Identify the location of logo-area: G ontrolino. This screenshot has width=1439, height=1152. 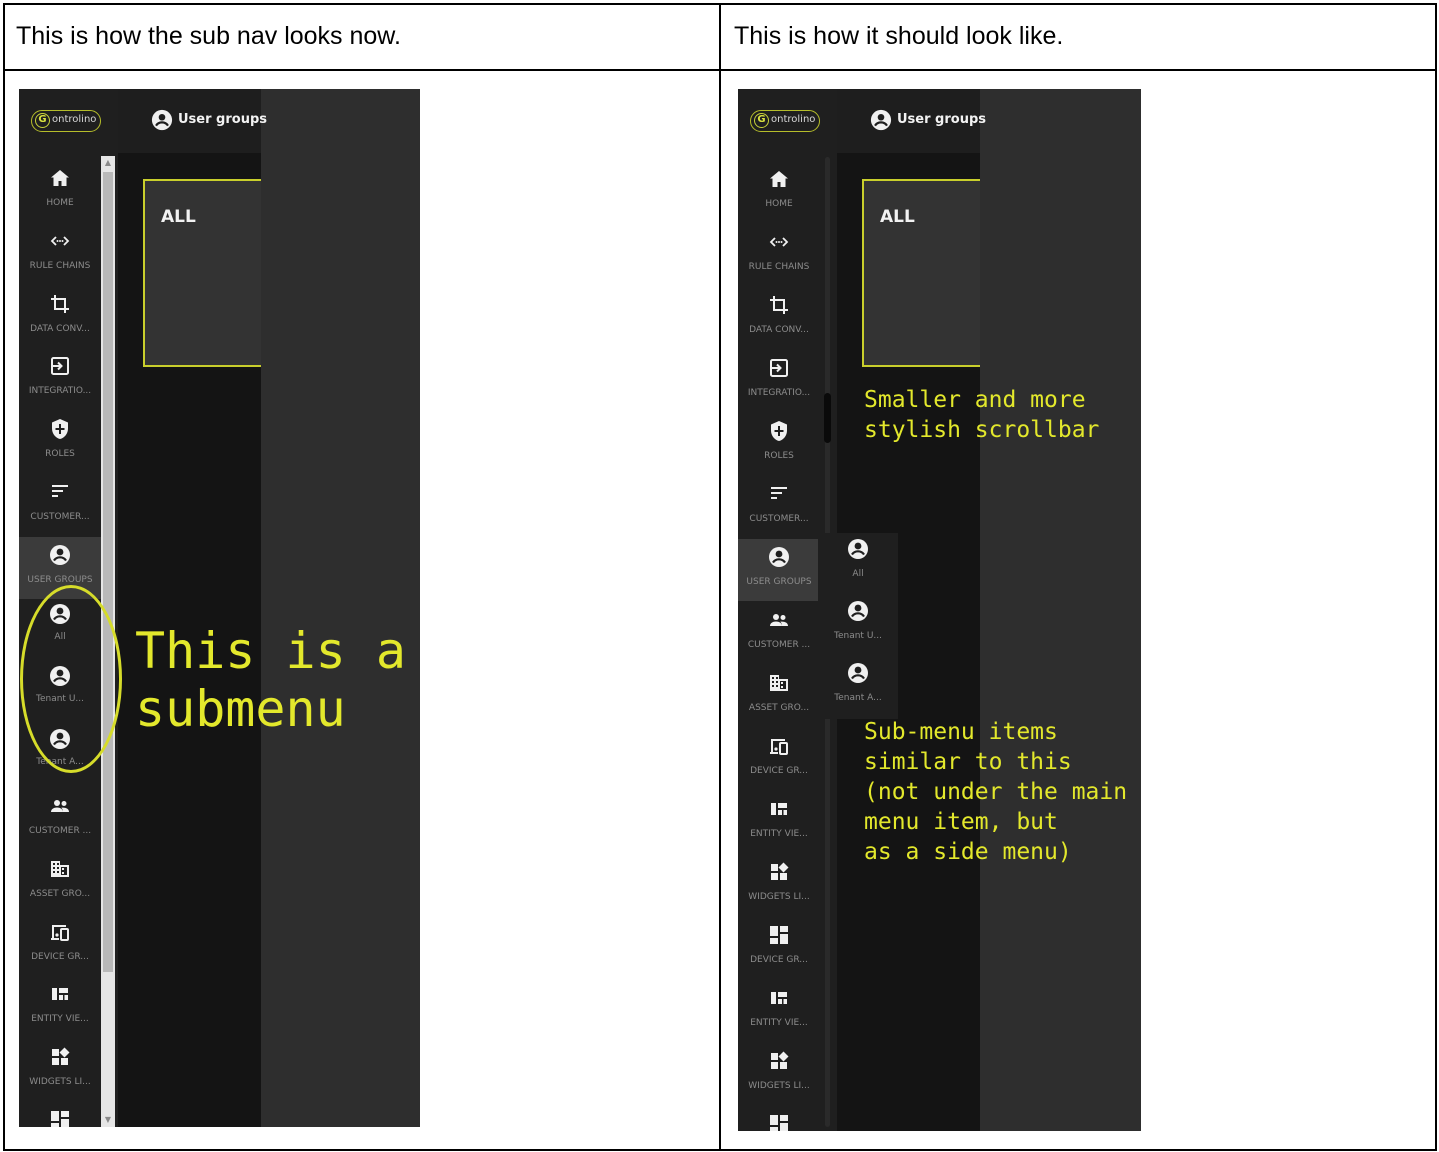
(68, 121).